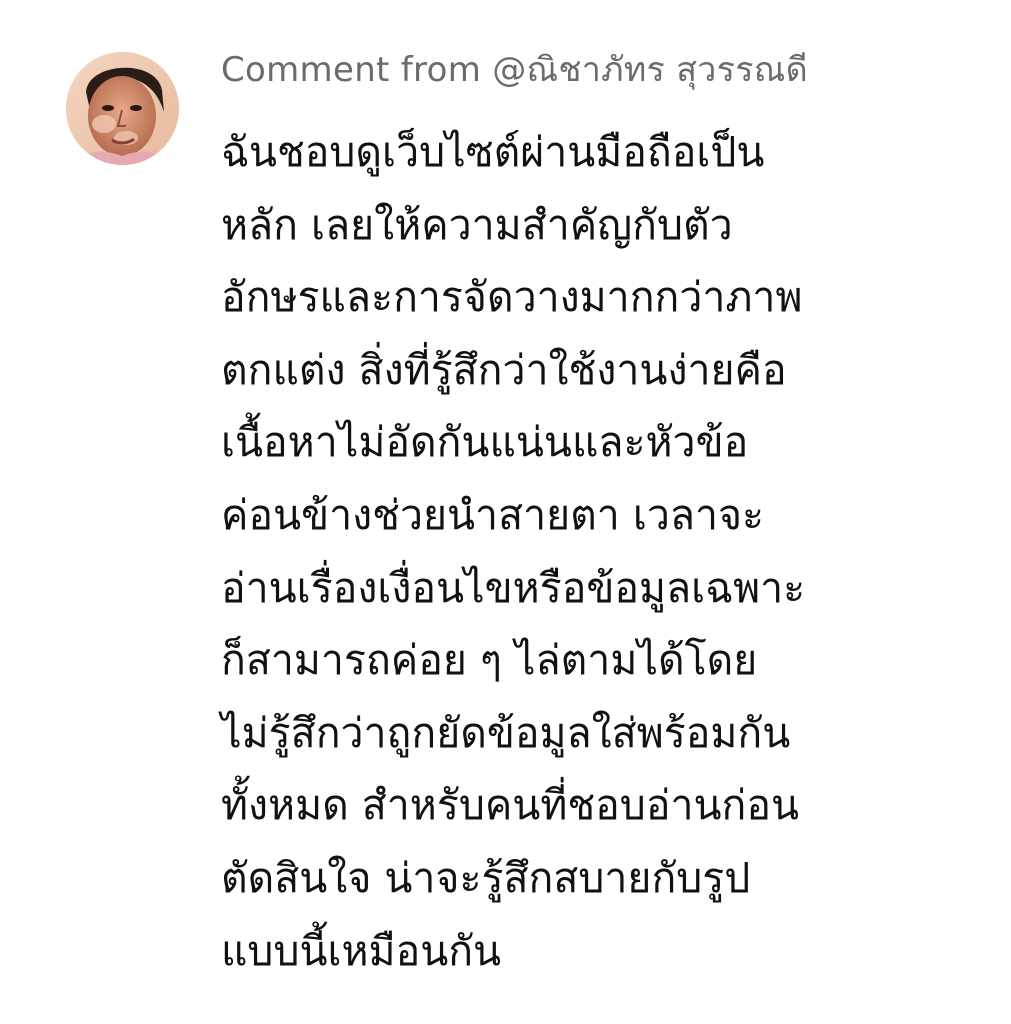 This screenshot has width=1011, height=1024. Describe the element at coordinates (514, 70) in the screenshot. I see `comment-author-header: Comment from @ณิชาภัทร สุวรรณดี` at that location.